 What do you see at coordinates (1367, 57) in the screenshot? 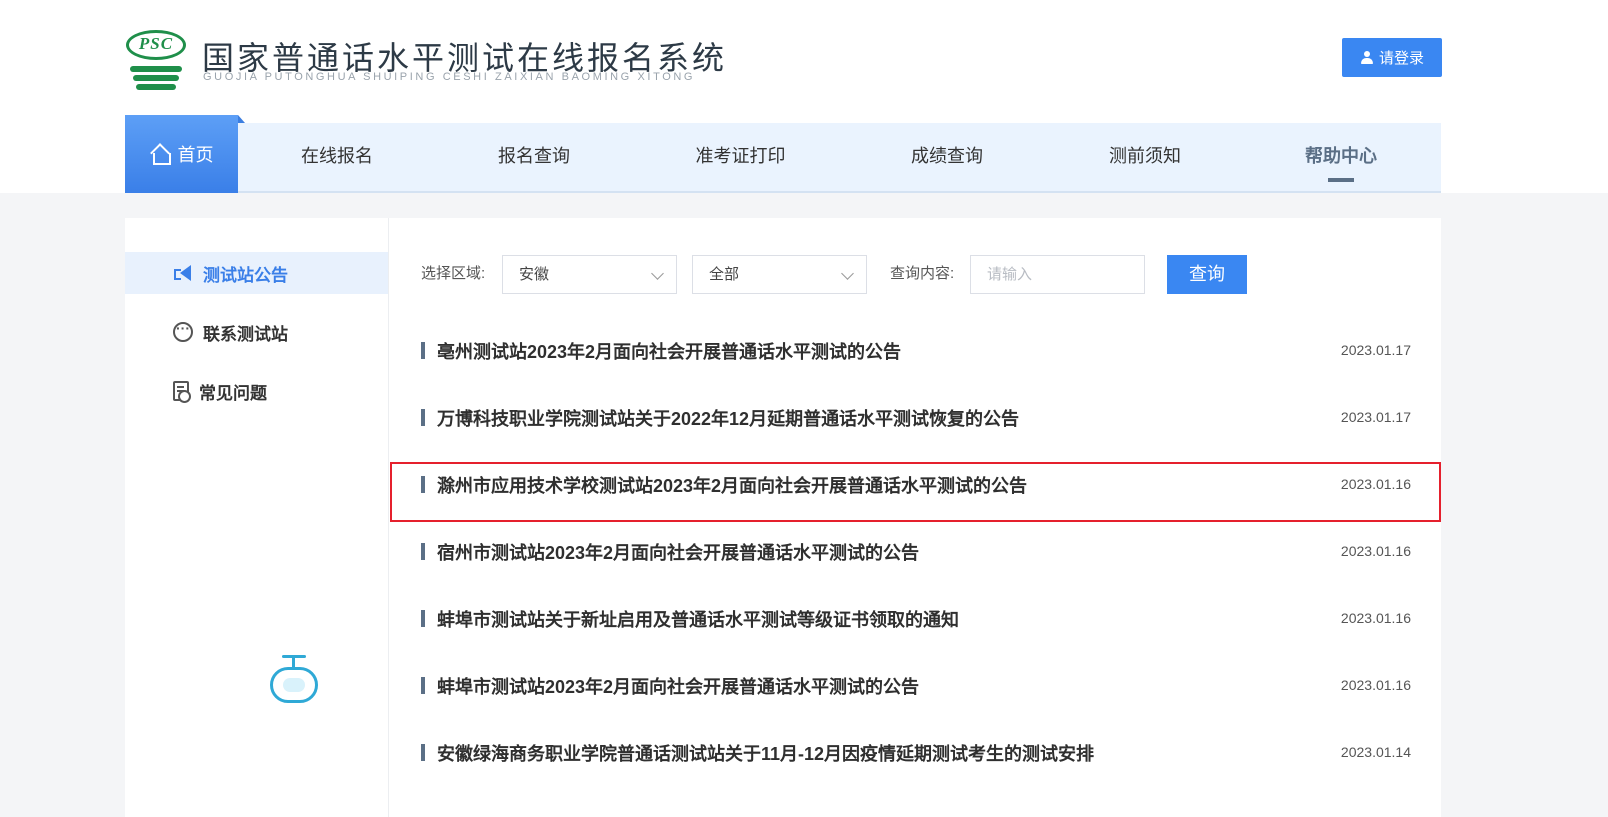
I see `user-icon` at bounding box center [1367, 57].